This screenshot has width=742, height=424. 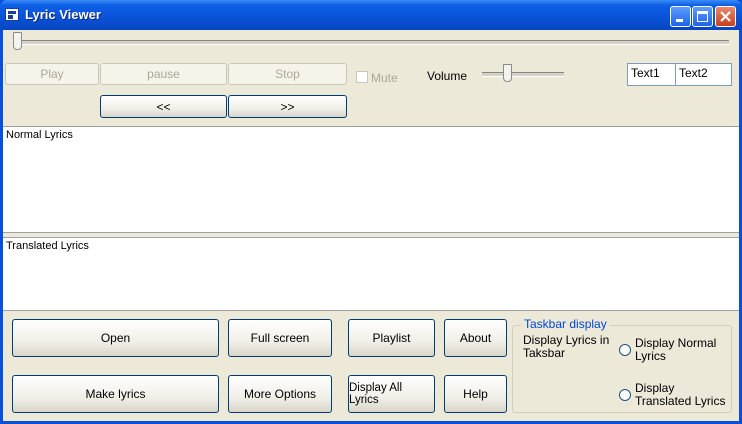 I want to click on next-button: >>, so click(x=287, y=106).